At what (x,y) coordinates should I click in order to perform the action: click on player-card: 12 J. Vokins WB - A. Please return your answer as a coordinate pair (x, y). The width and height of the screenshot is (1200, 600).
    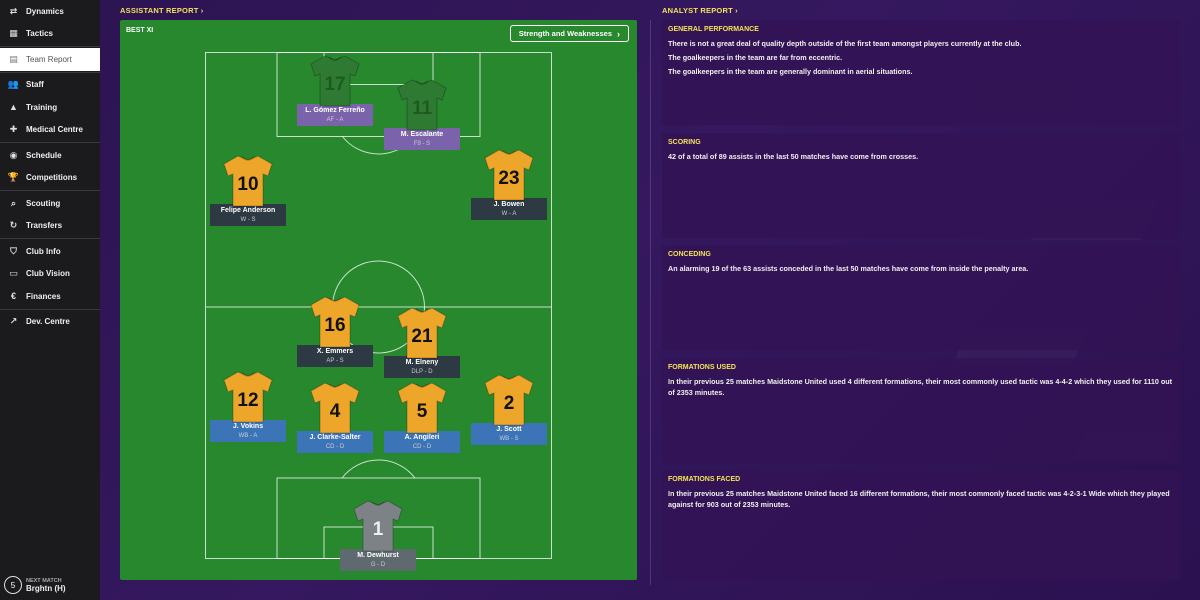
    Looking at the image, I should click on (248, 405).